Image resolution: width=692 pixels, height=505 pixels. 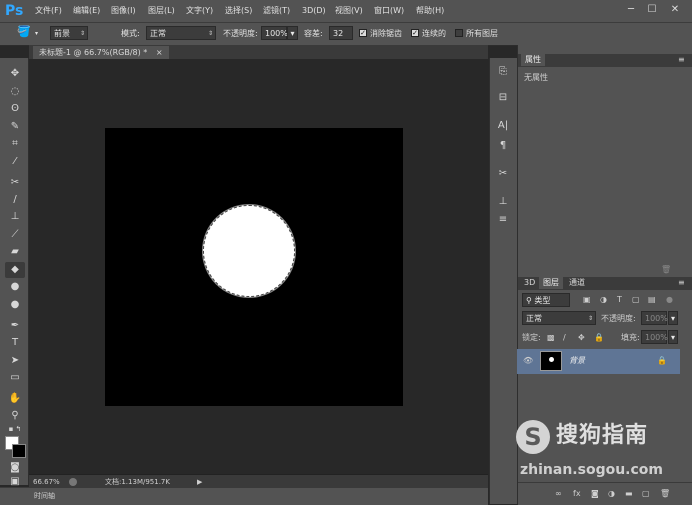 What do you see at coordinates (503, 220) in the screenshot?
I see `brush-presets-icon: ≡` at bounding box center [503, 220].